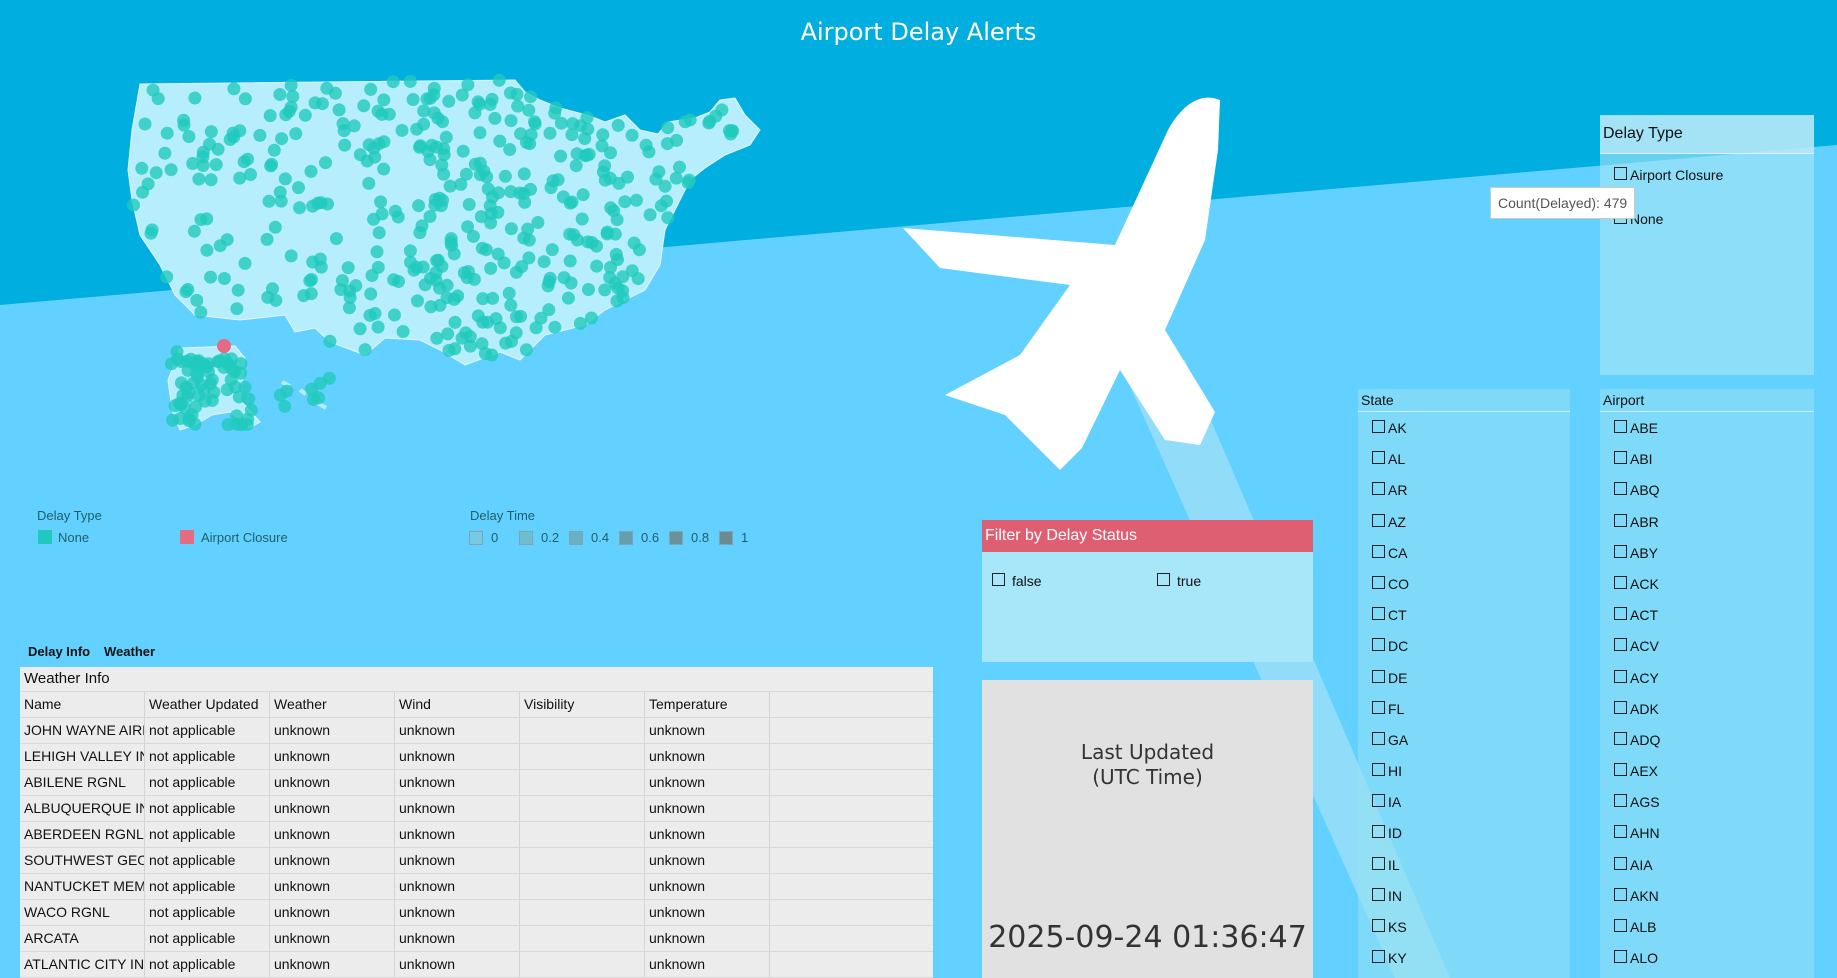 The width and height of the screenshot is (1837, 978). I want to click on state-item: GA, so click(1464, 739).